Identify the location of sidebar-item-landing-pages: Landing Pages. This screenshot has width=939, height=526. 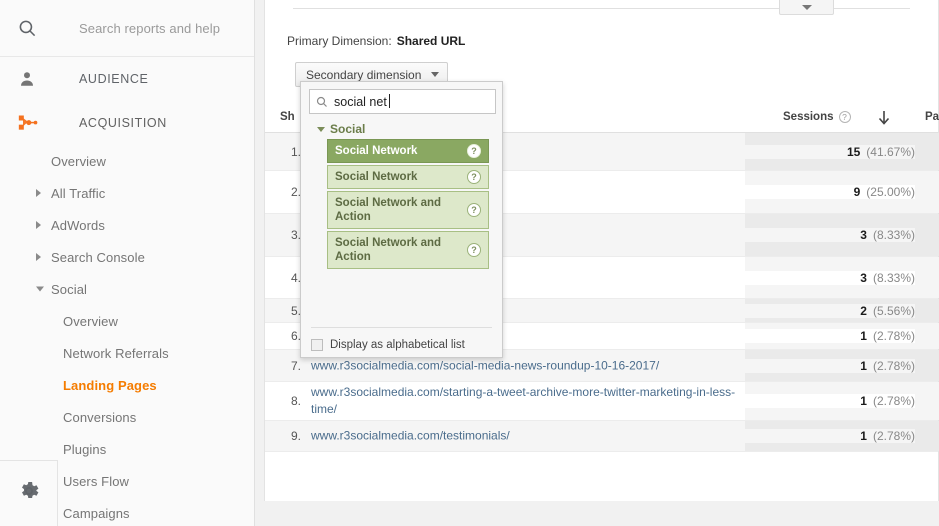
(127, 385).